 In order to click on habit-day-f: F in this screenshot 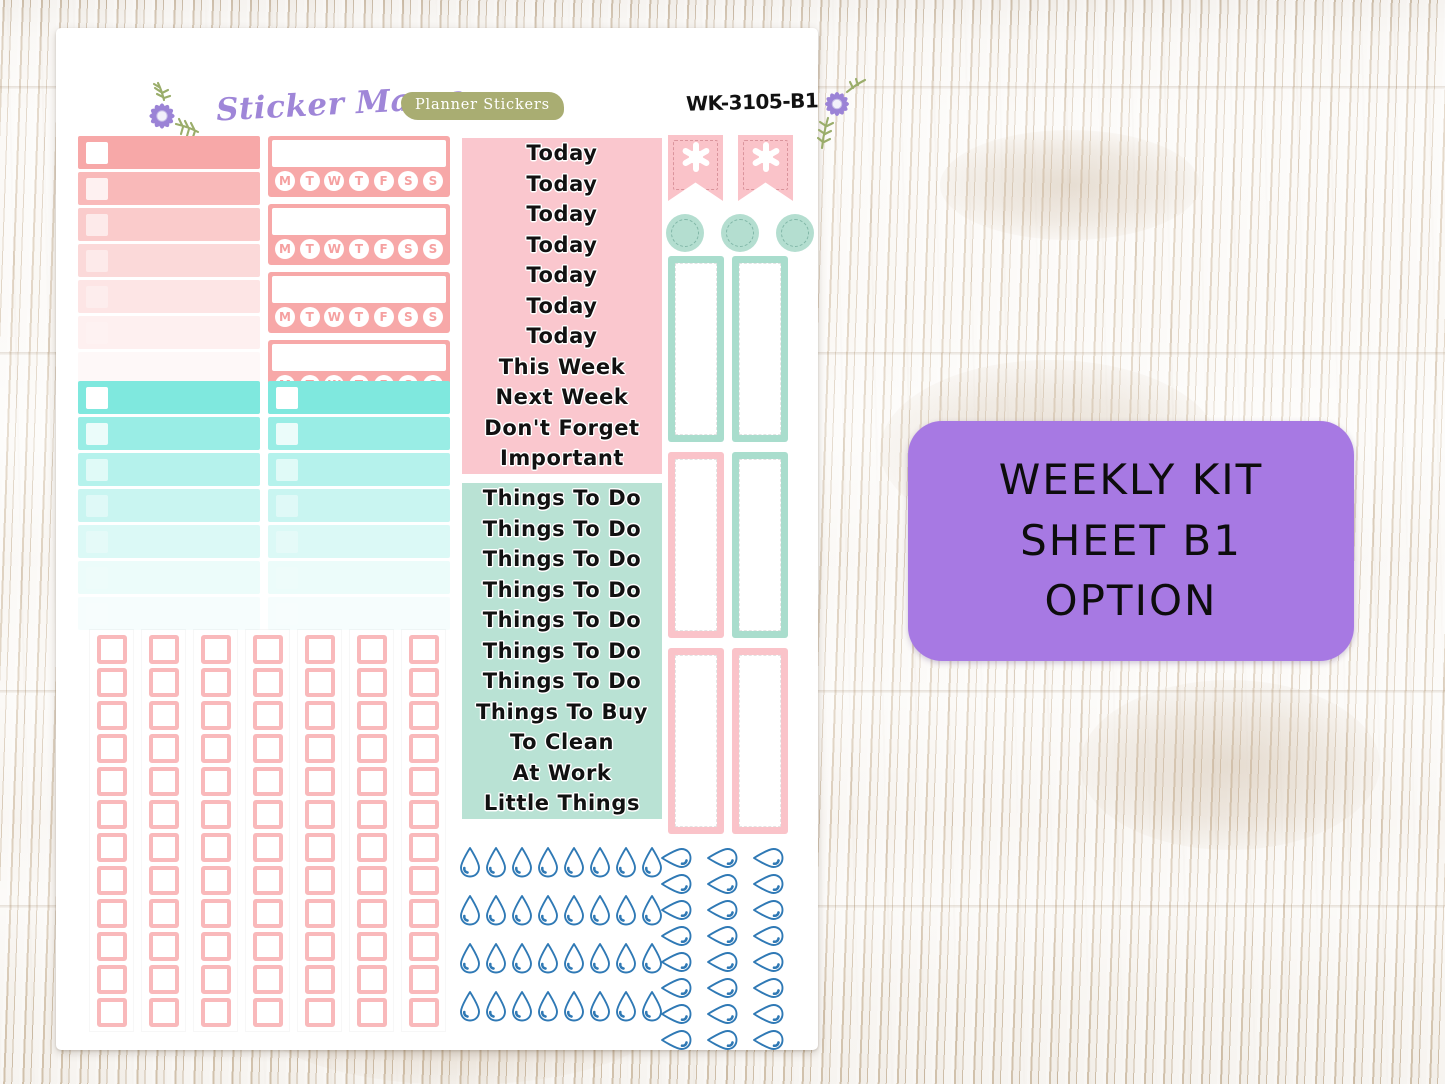, I will do `click(383, 249)`.